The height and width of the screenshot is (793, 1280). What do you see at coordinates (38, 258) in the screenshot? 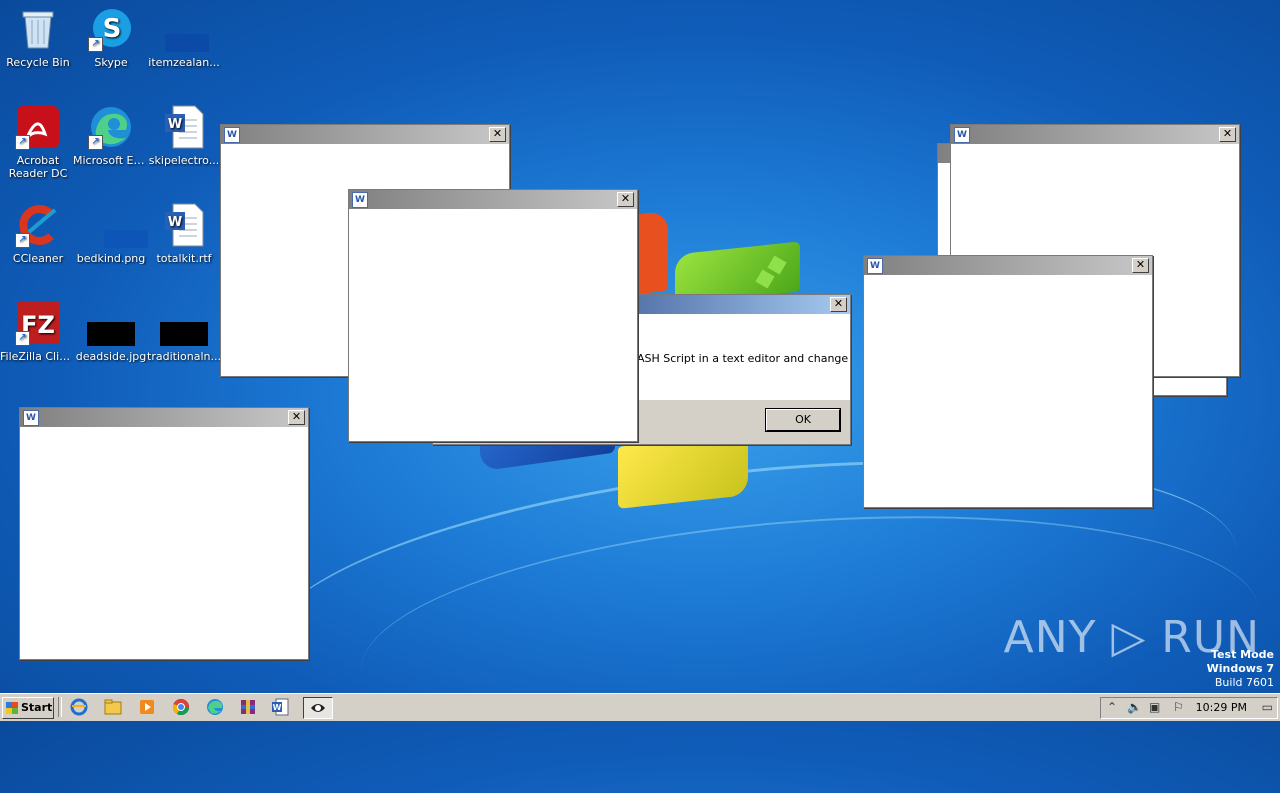
I see `desktop-icon-label: CCleaner` at bounding box center [38, 258].